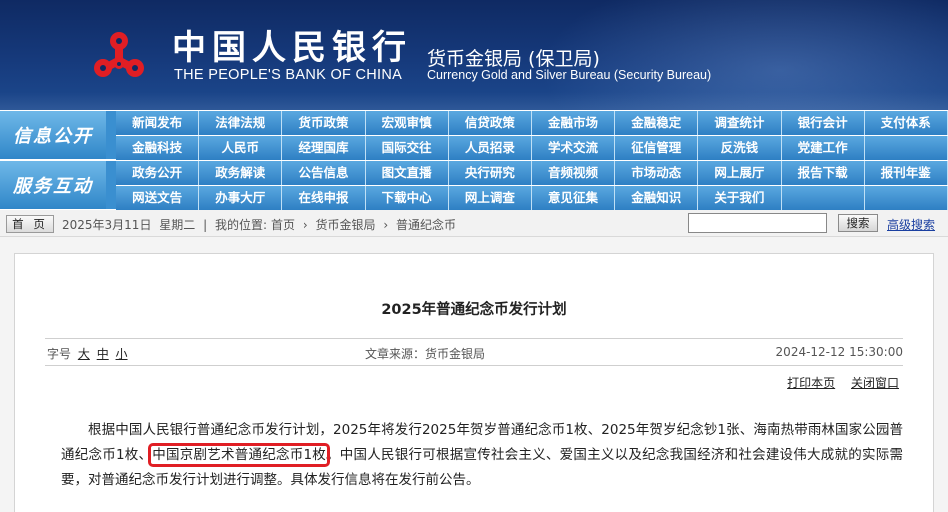 Image resolution: width=948 pixels, height=512 pixels. Describe the element at coordinates (158, 148) in the screenshot. I see `nav-item: 金融科技` at that location.